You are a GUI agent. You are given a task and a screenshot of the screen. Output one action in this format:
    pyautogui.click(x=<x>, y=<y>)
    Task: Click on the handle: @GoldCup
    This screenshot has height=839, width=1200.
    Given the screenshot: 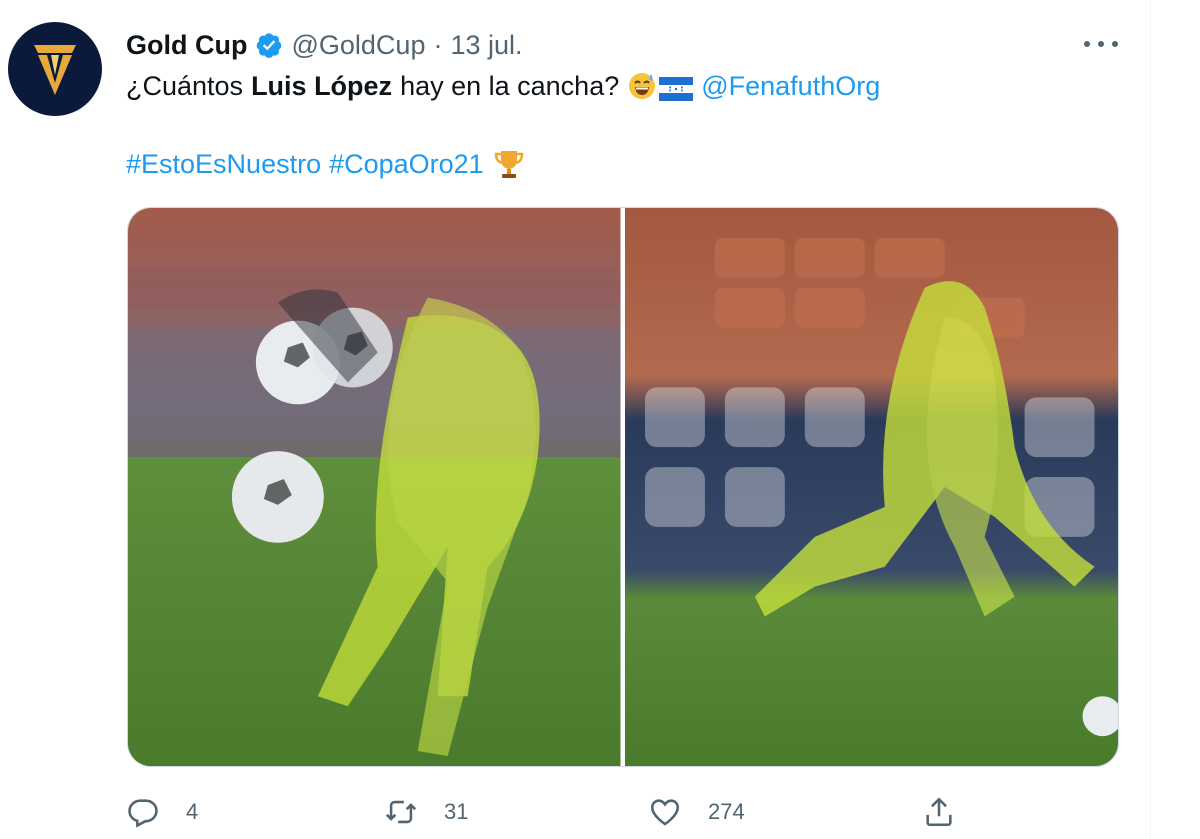 What is the action you would take?
    pyautogui.click(x=358, y=45)
    